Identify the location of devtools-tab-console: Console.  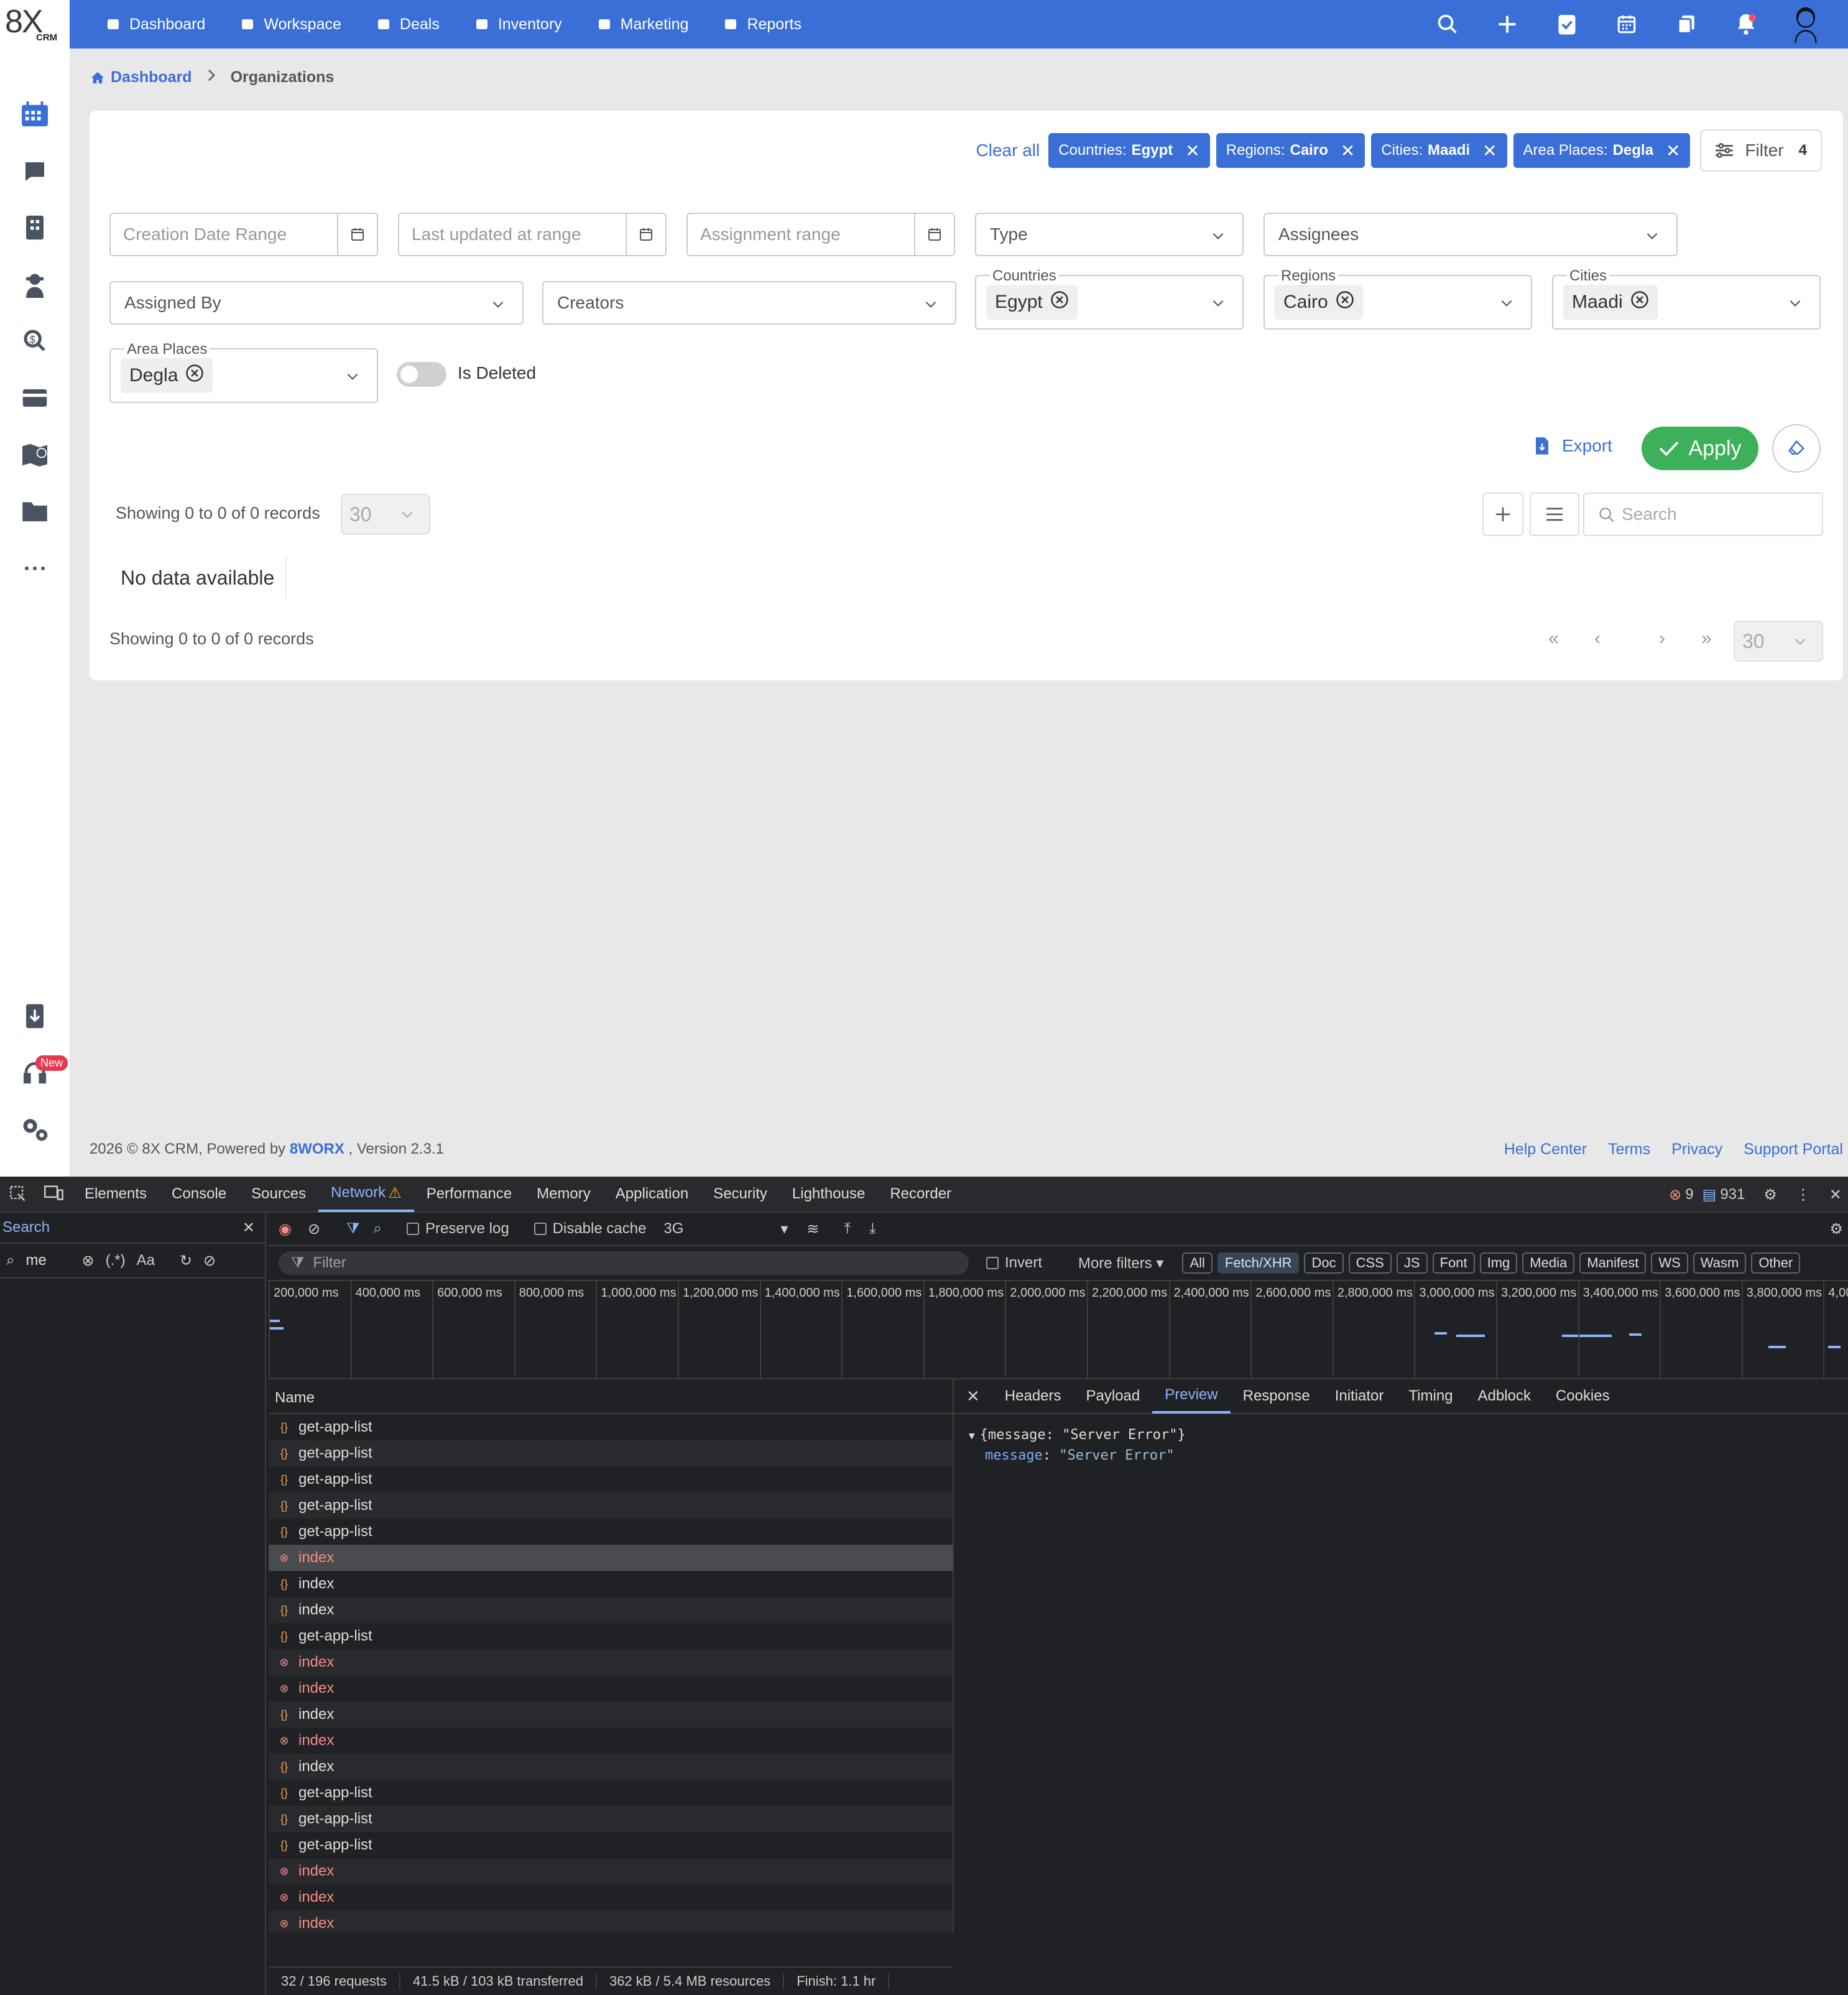
(199, 1194).